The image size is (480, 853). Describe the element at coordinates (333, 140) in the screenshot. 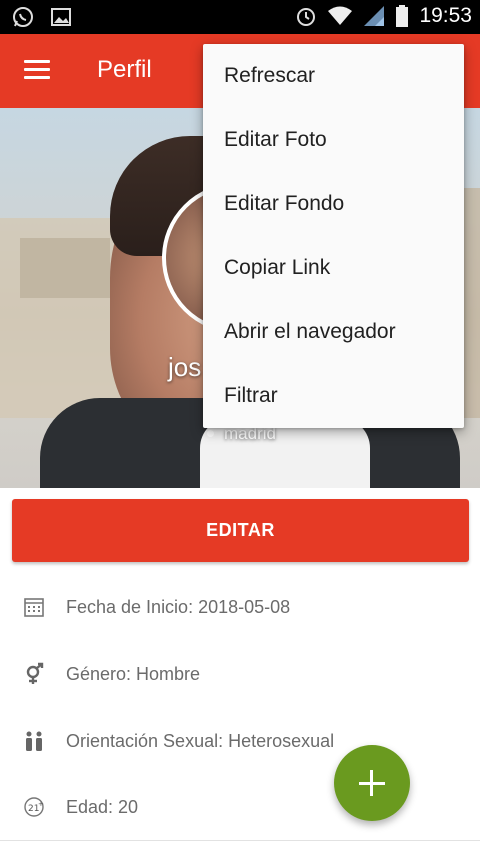

I see `menu-item-editar-foto: Editar Foto` at that location.